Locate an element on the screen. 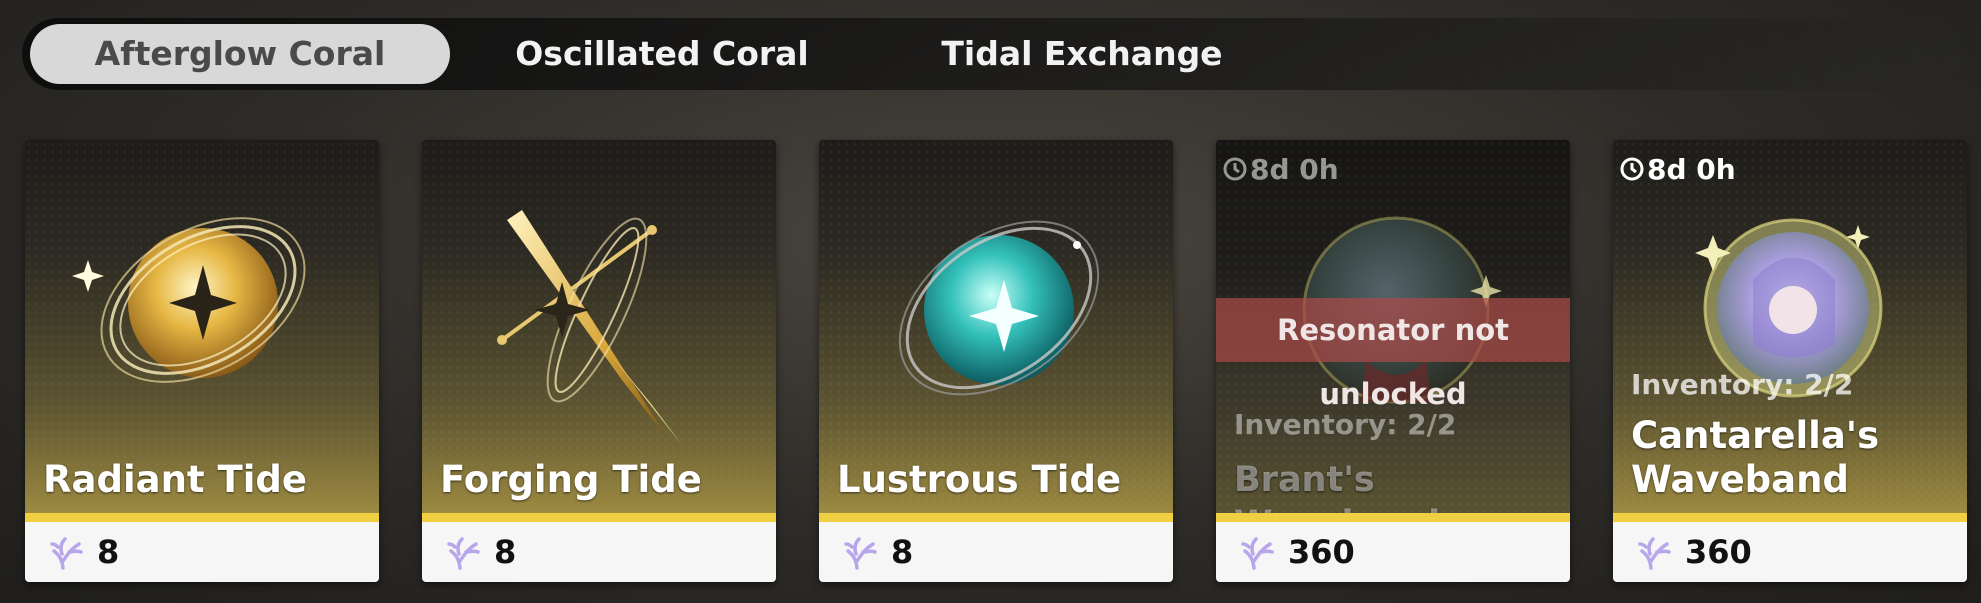 The height and width of the screenshot is (603, 1981). shop-item-radiant-tide: Radiant Tide 8 is located at coordinates (202, 361).